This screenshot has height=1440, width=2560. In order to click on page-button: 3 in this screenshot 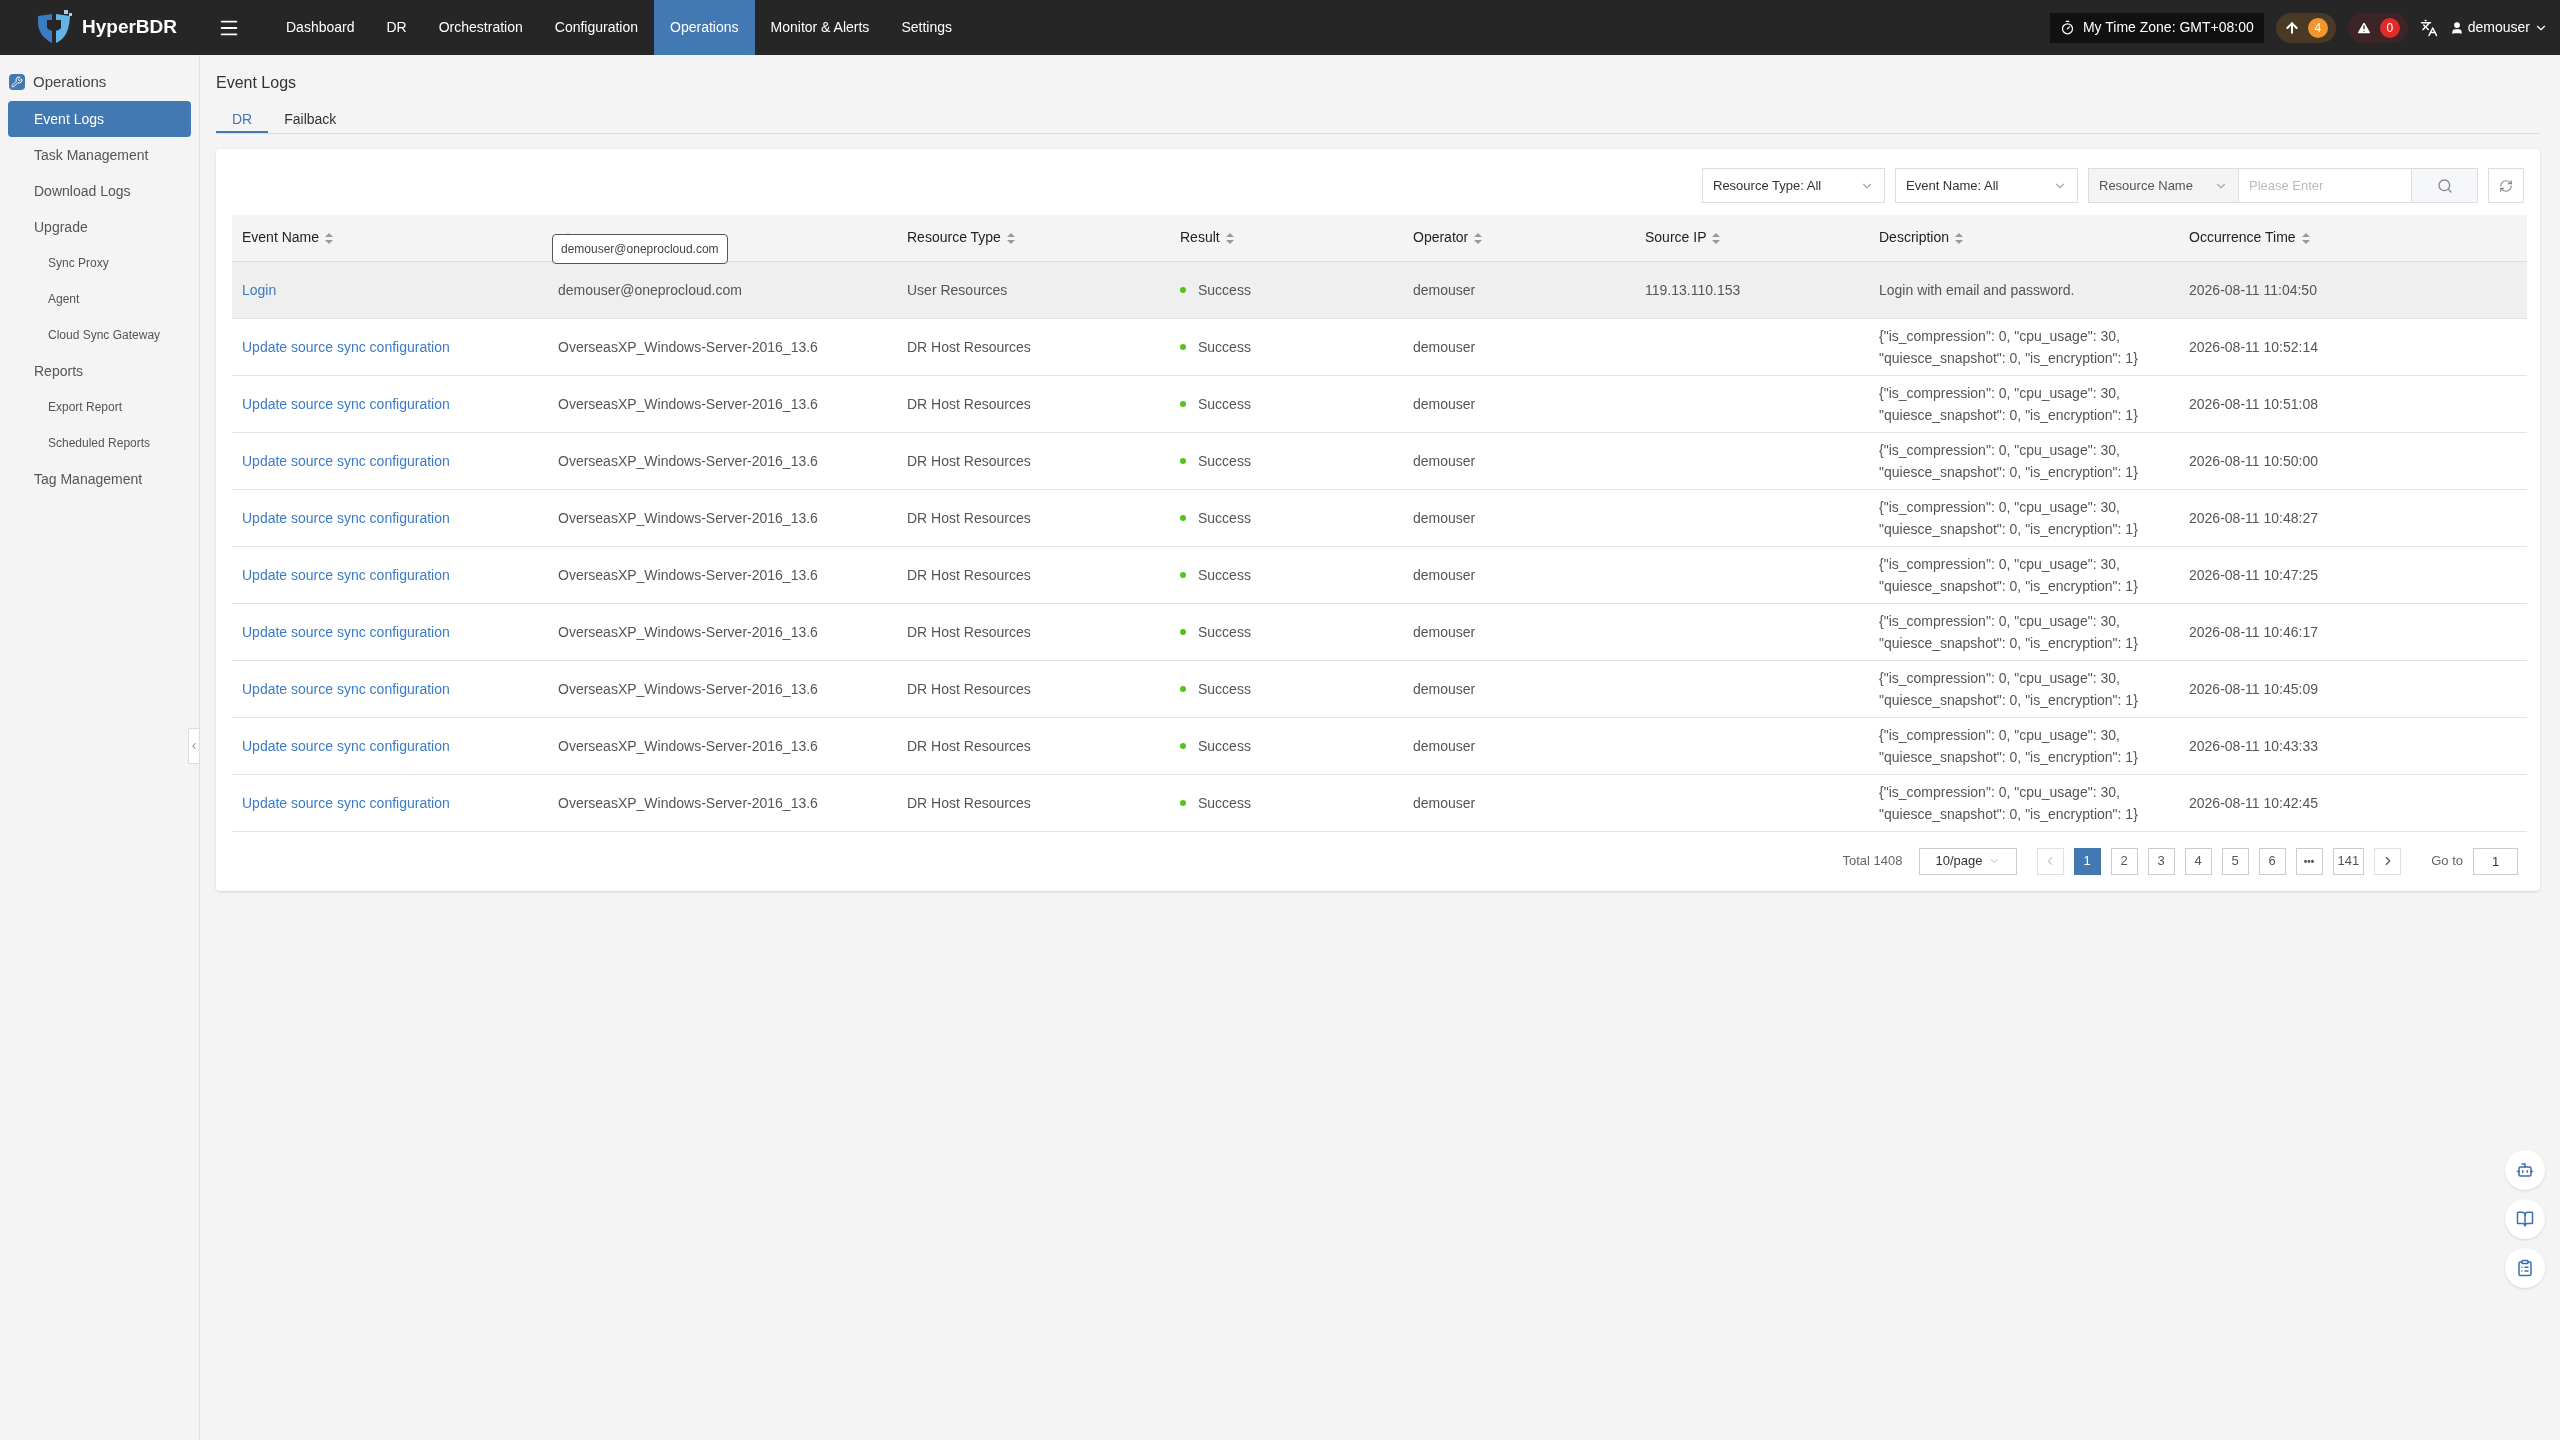, I will do `click(2161, 861)`.